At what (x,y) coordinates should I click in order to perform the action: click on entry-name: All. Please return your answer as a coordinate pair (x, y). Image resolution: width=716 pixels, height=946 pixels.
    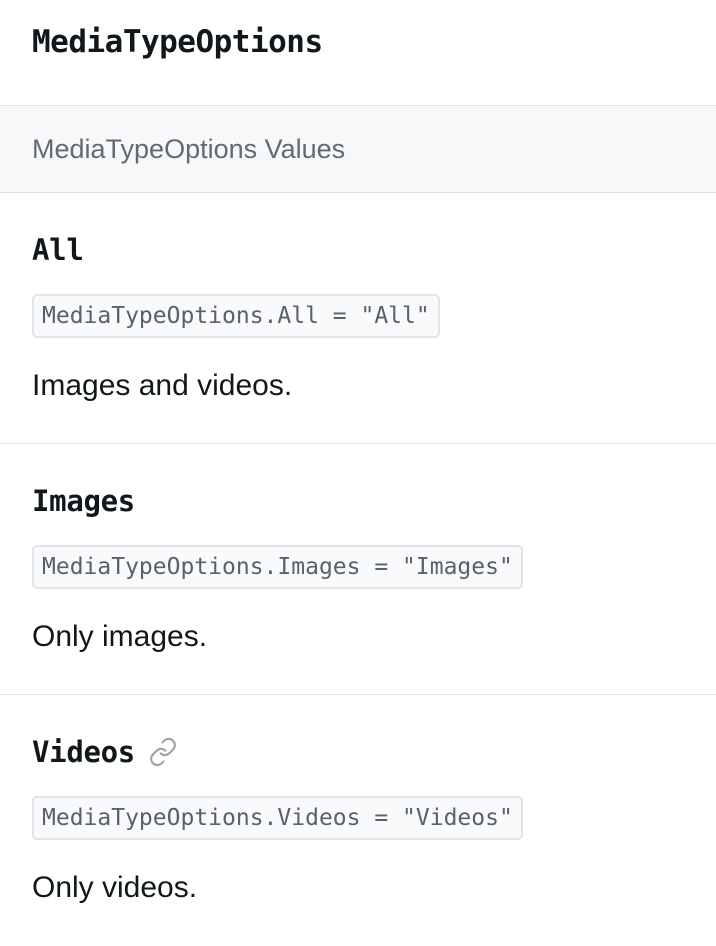
    Looking at the image, I should click on (58, 250).